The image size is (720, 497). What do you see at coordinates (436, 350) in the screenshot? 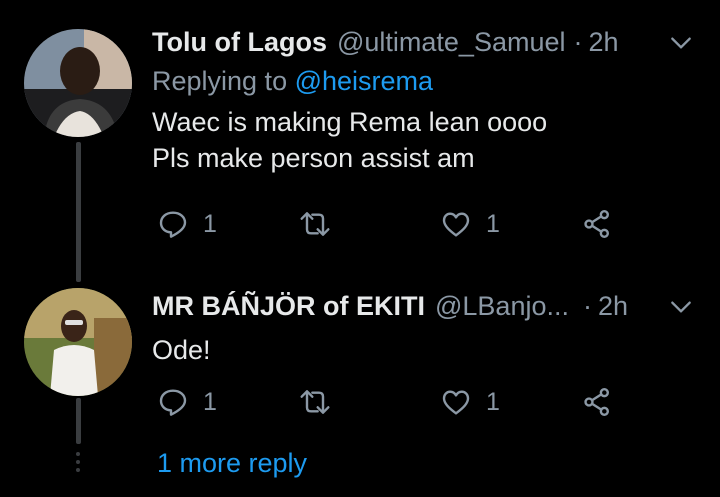
I see `tweet-text: Ode!` at bounding box center [436, 350].